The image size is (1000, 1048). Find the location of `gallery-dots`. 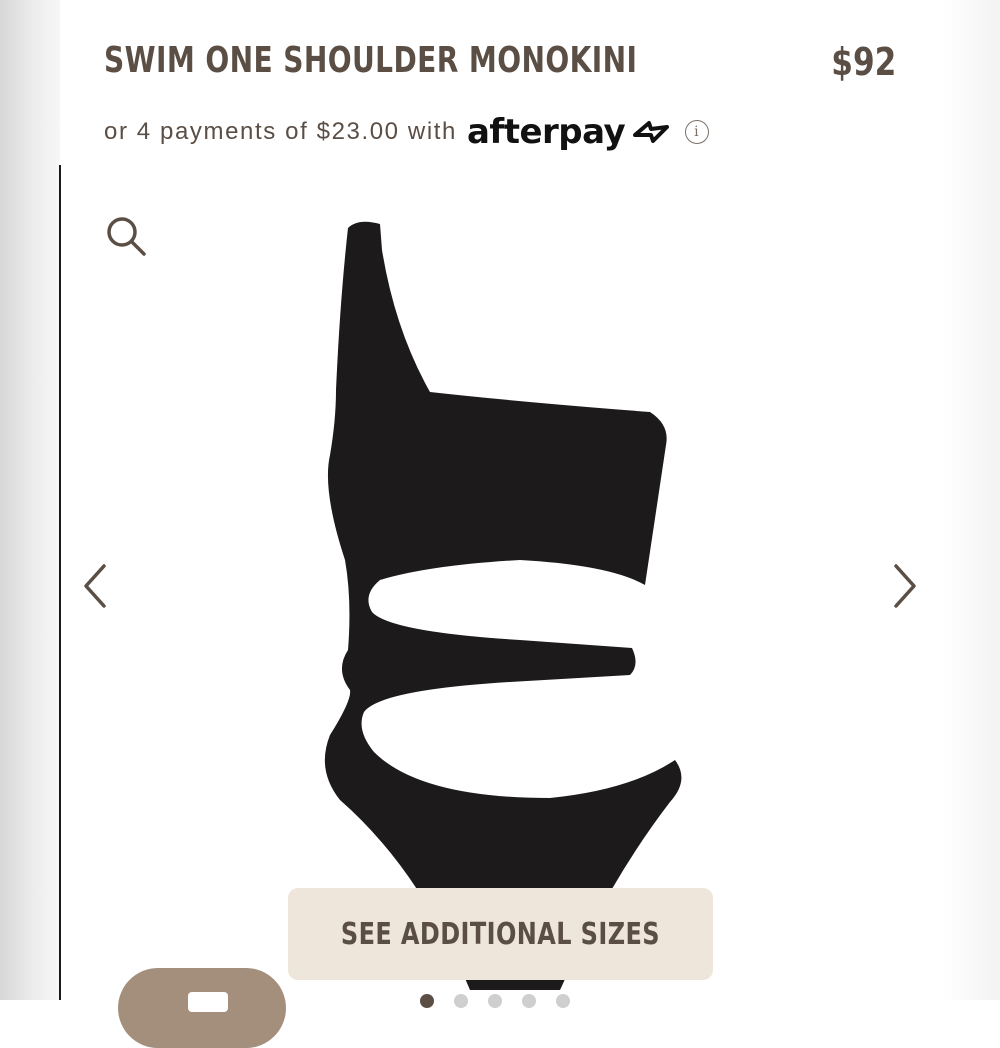

gallery-dots is located at coordinates (495, 1001).